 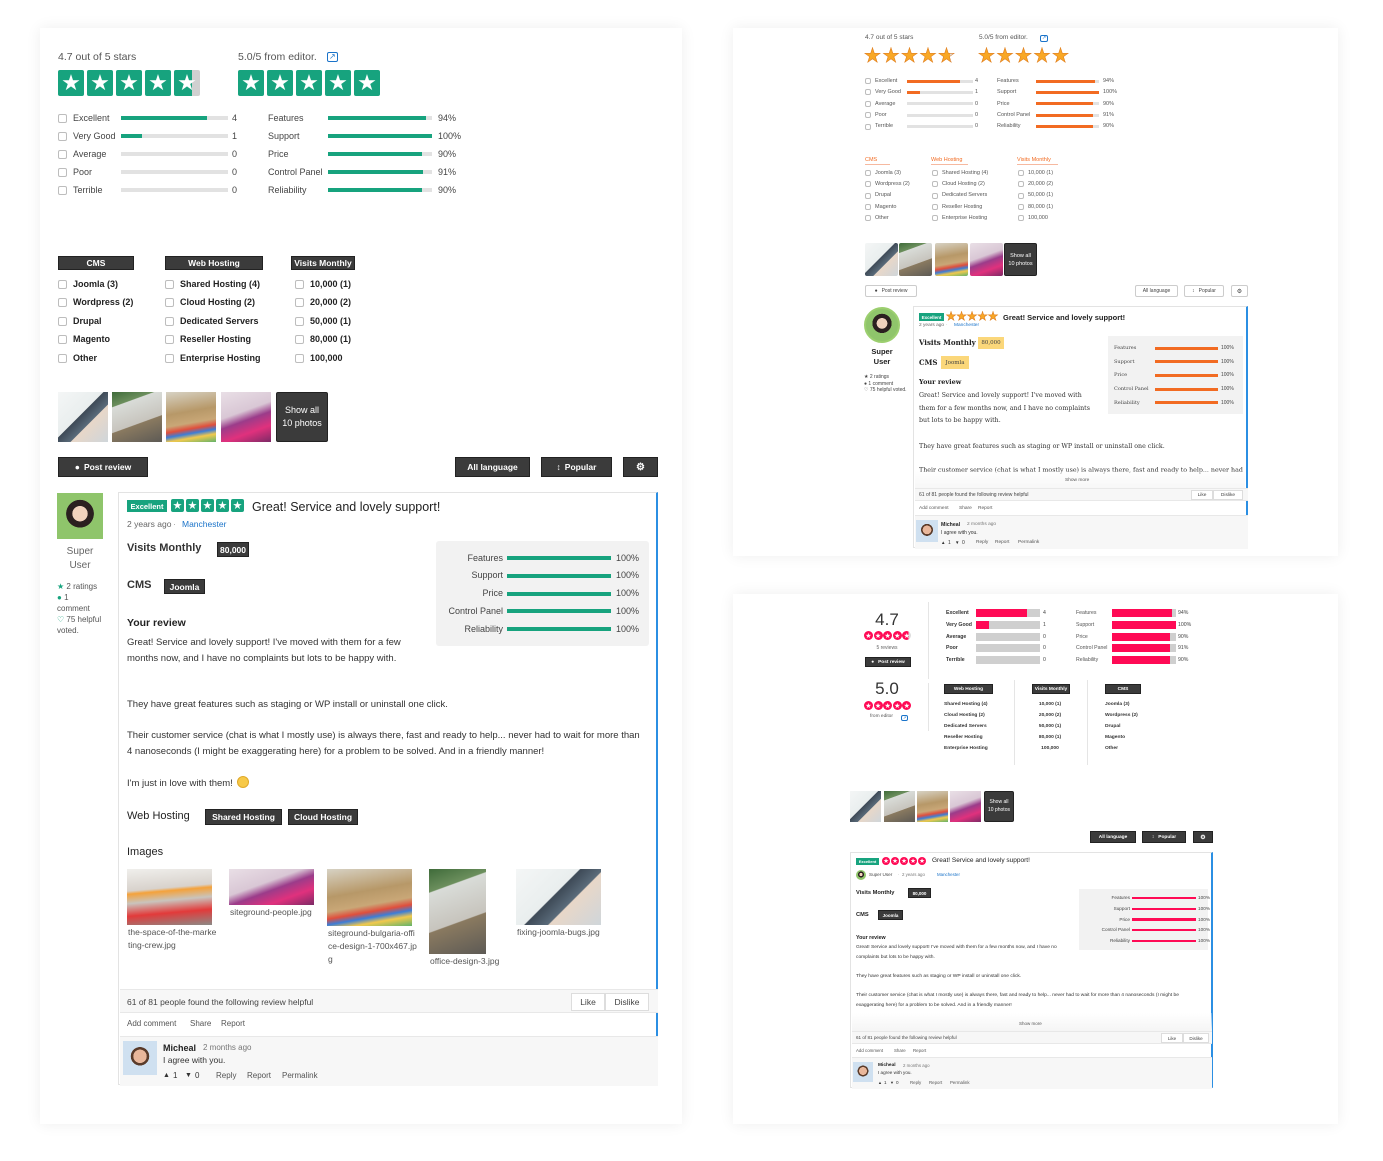 What do you see at coordinates (640, 467) in the screenshot?
I see `settings-button: ⚙` at bounding box center [640, 467].